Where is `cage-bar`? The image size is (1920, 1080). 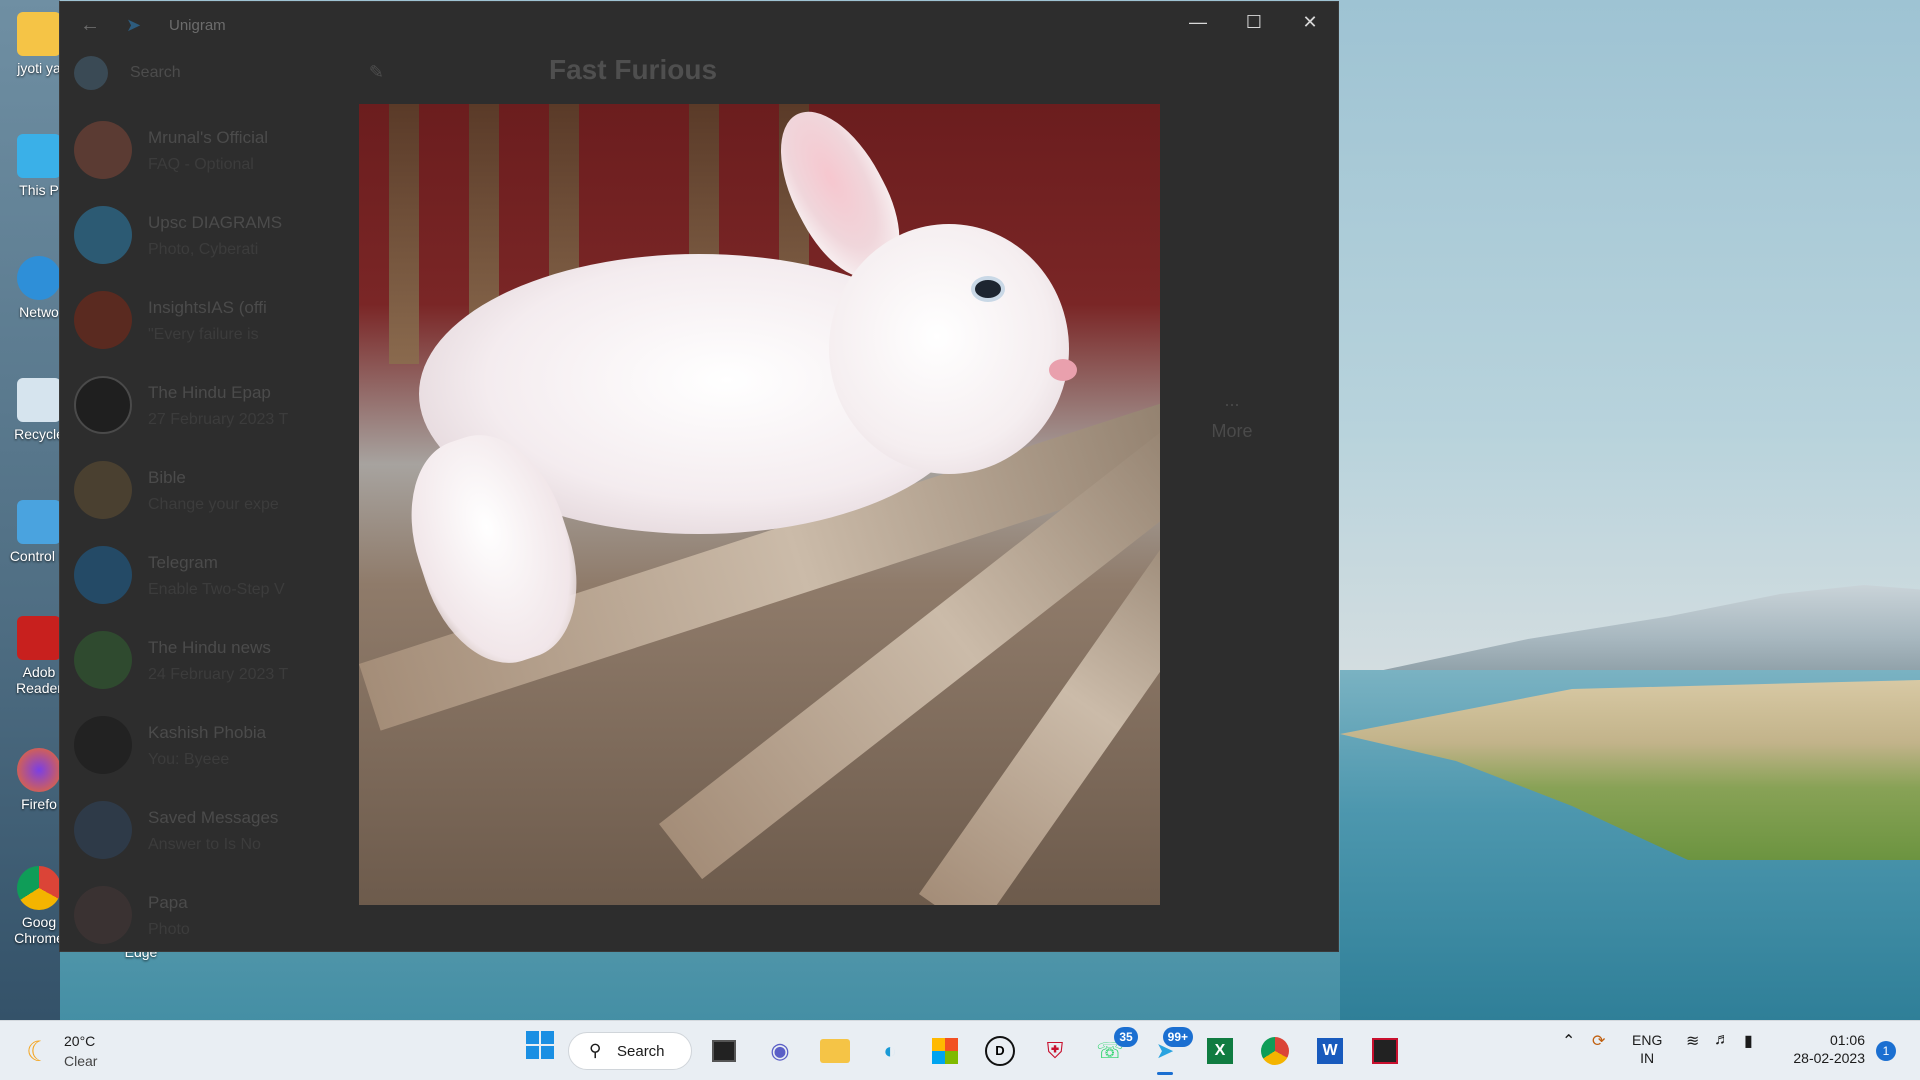
cage-bar is located at coordinates (404, 234).